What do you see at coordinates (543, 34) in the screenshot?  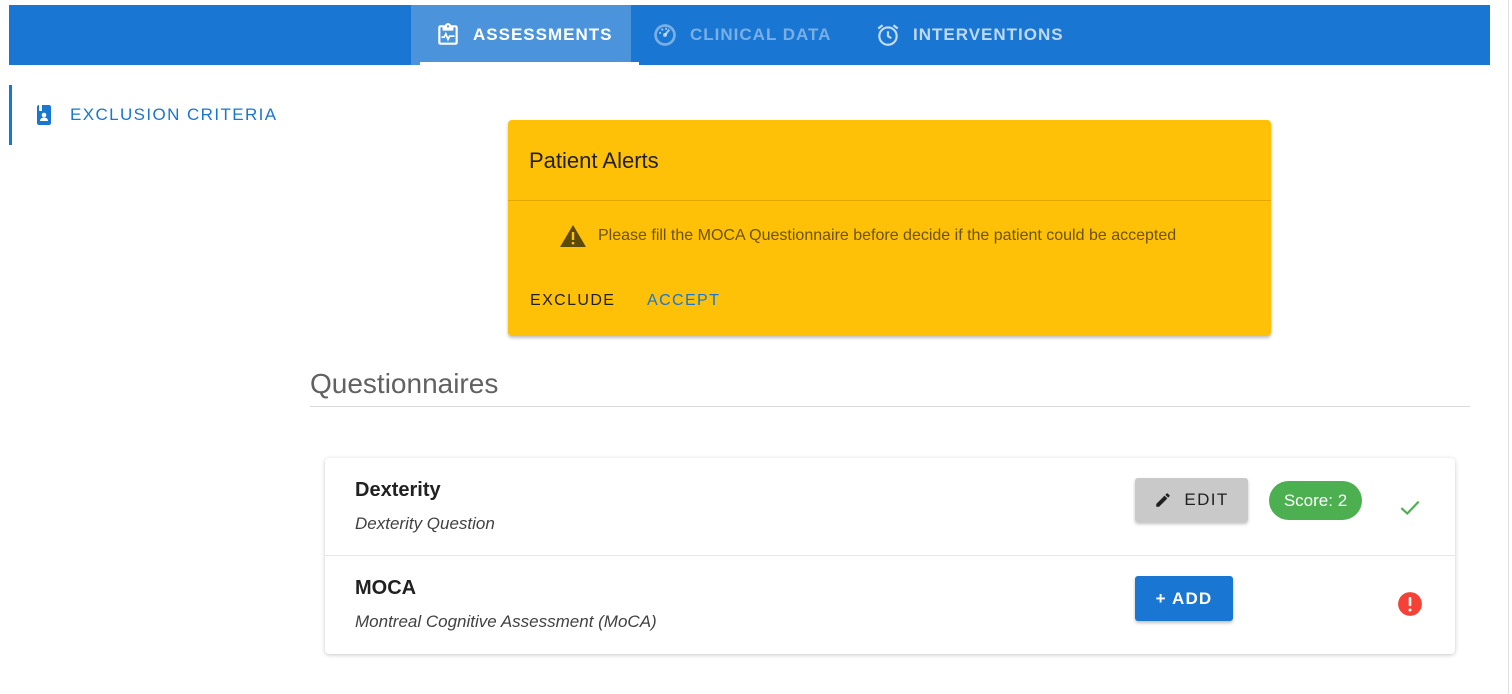 I see `tab-label: ASSESSMENTS` at bounding box center [543, 34].